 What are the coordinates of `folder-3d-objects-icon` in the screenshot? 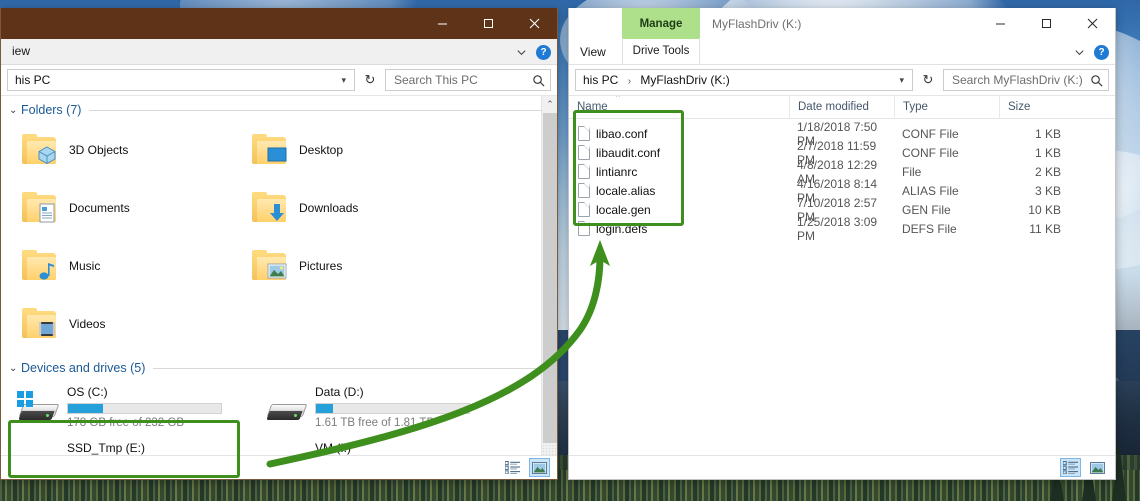 It's located at (39, 150).